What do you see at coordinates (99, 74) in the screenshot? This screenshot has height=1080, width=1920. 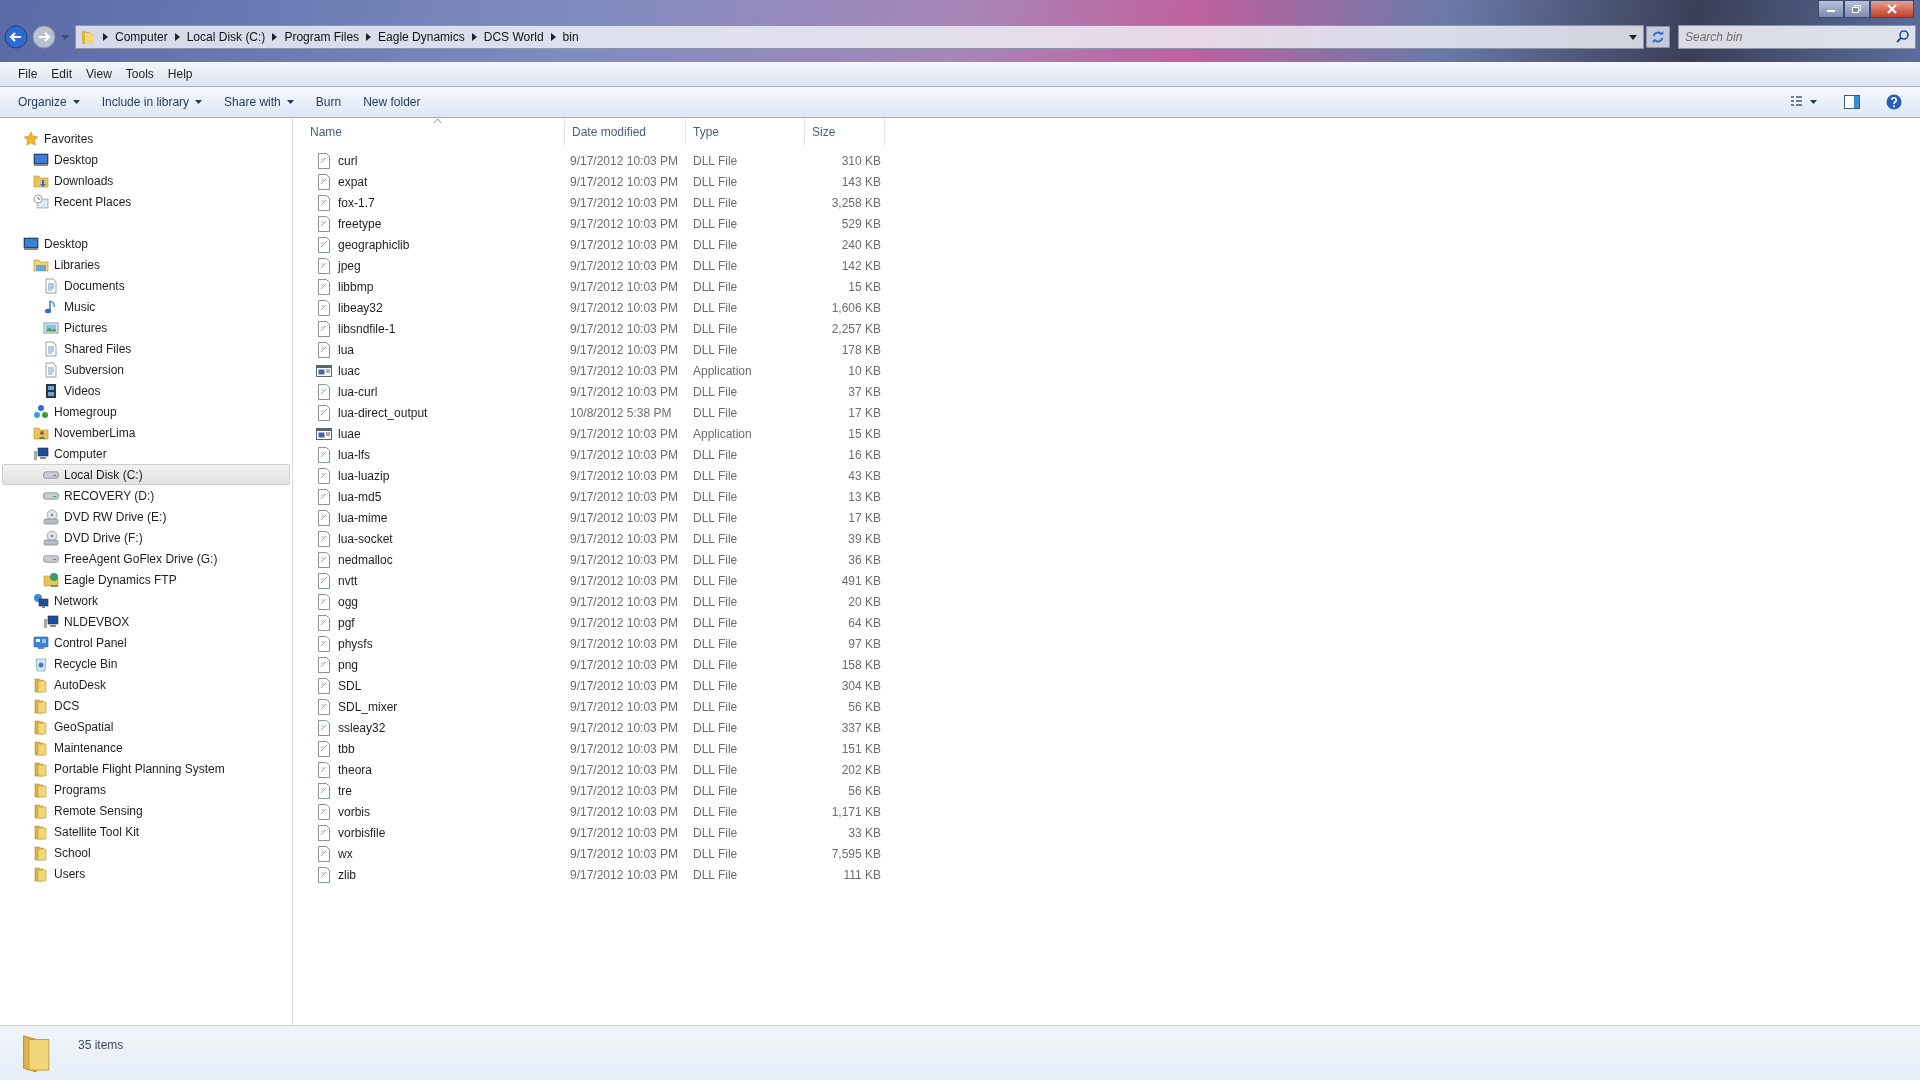 I see `menu-item: View` at bounding box center [99, 74].